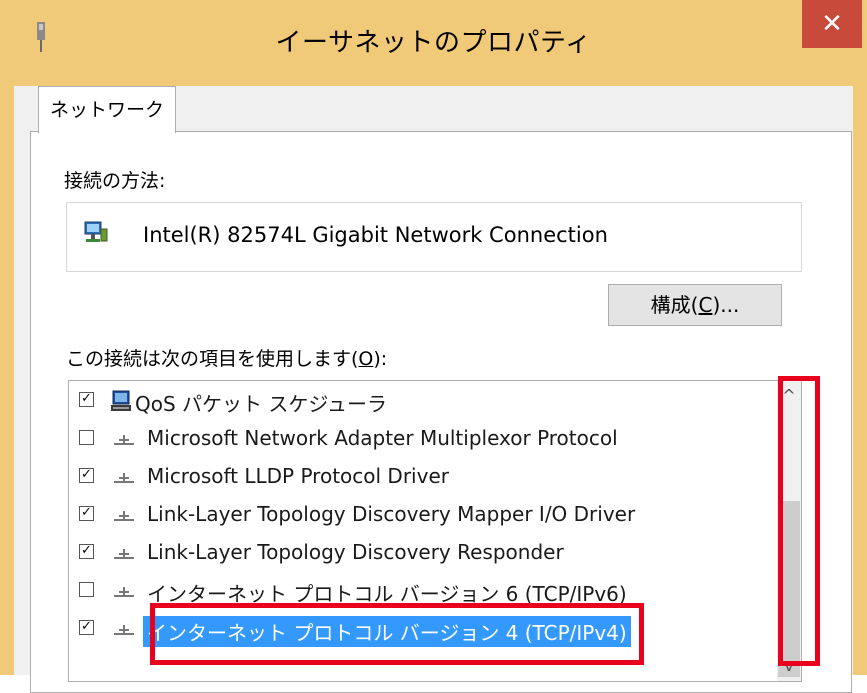 The image size is (867, 693). I want to click on scroll-up-button: ^, so click(789, 396).